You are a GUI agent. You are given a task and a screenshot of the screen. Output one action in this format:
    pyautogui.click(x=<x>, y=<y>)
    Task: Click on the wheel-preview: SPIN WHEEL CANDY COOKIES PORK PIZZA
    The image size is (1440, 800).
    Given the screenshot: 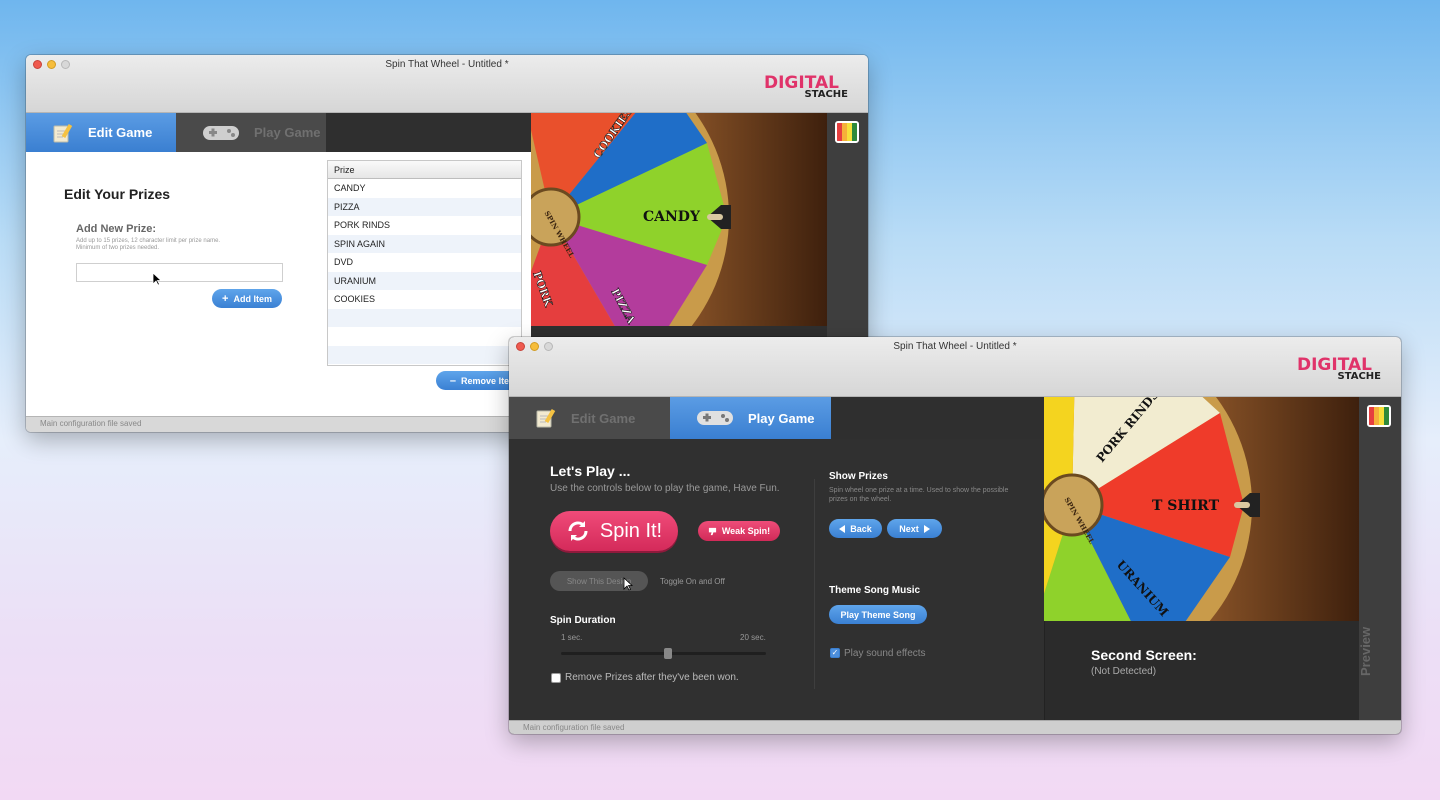 What is the action you would take?
    pyautogui.click(x=679, y=219)
    